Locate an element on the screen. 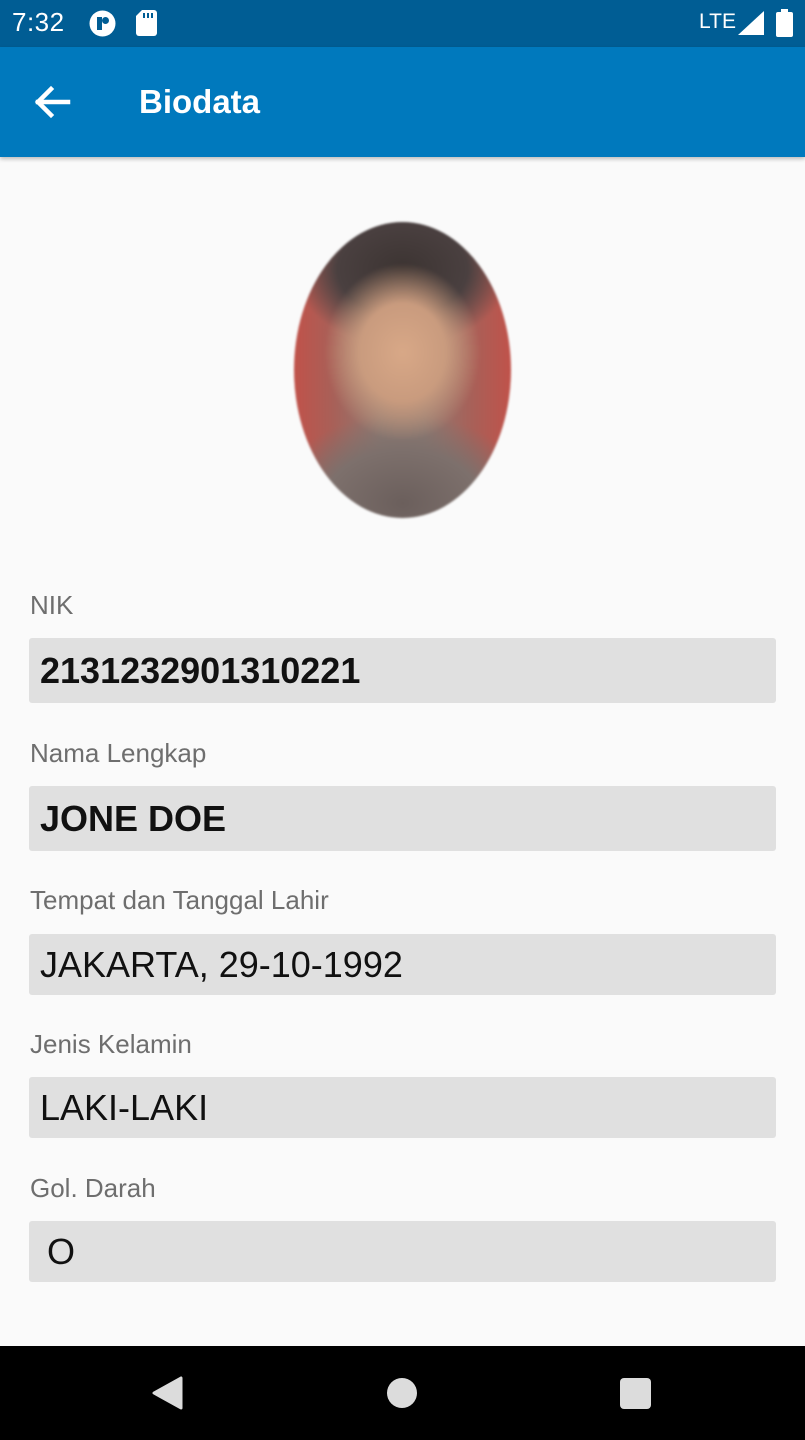  field-nik: 2131232901310221 is located at coordinates (402, 670).